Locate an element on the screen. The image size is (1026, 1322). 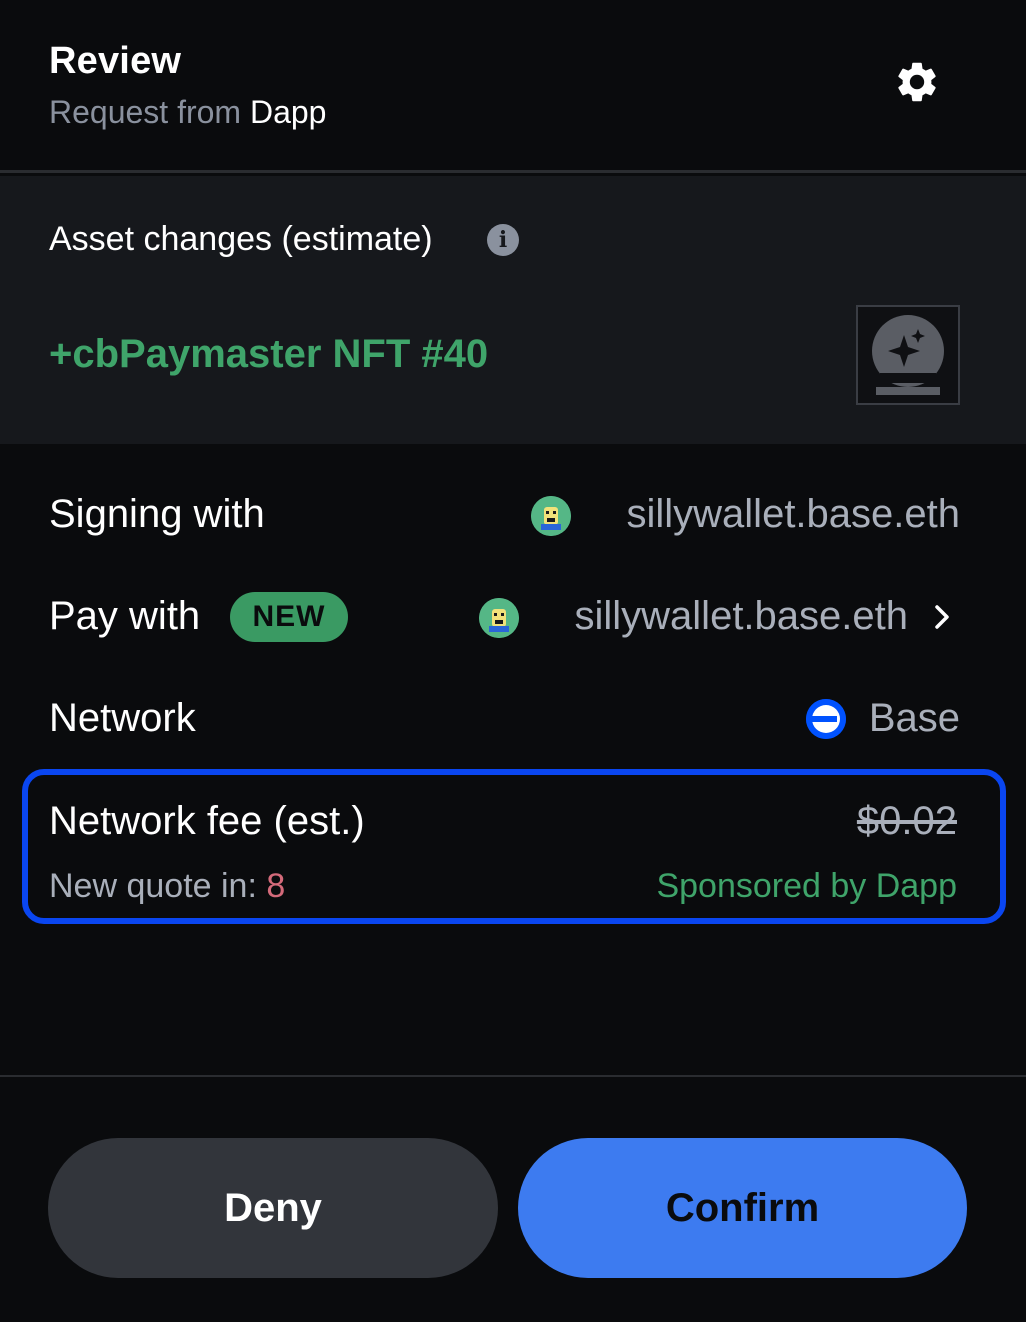
gear-icon is located at coordinates (917, 82).